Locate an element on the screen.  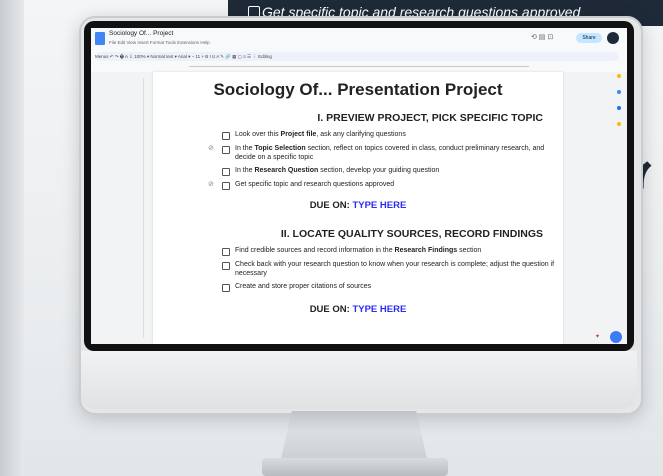
assistant-fab-icon is located at coordinates (616, 337).